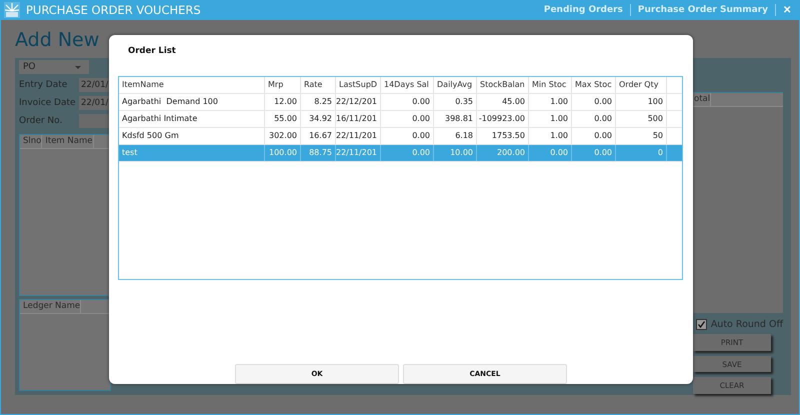  I want to click on window-title: PURCHASE ORDER VOUCHERS, so click(113, 10).